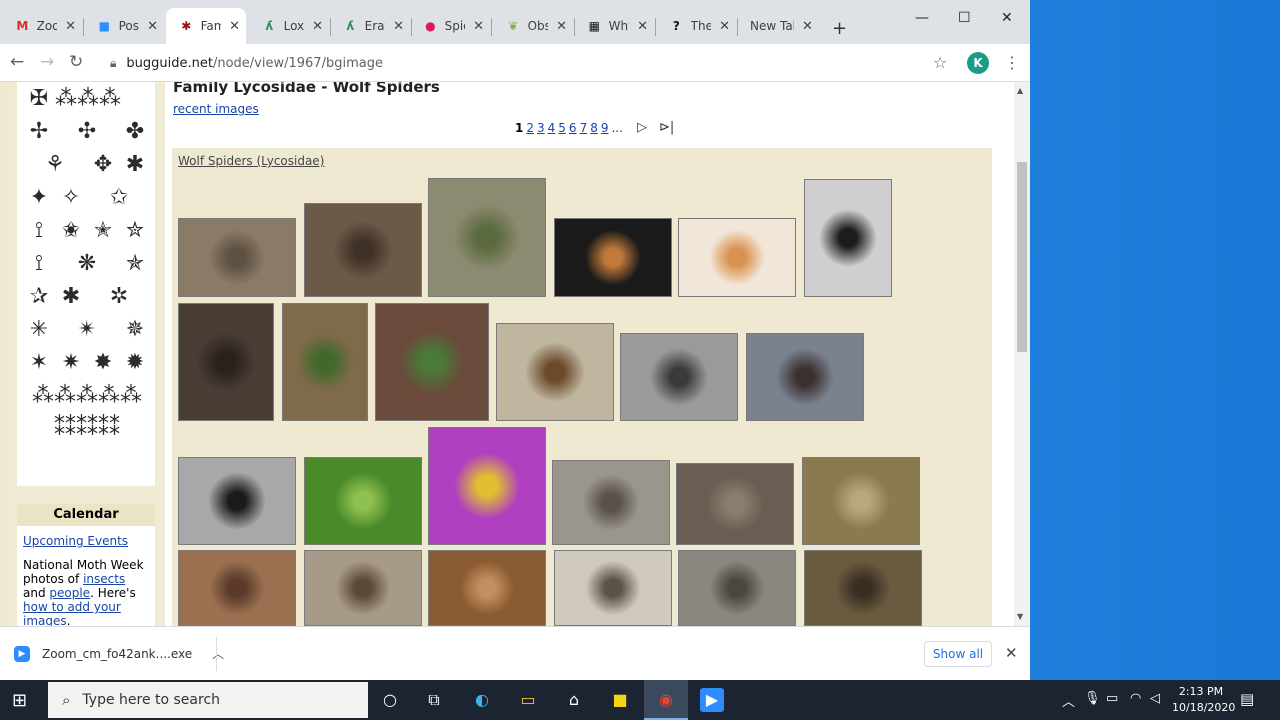  Describe the element at coordinates (1247, 699) in the screenshot. I see `notification-center-icon: ▤` at that location.